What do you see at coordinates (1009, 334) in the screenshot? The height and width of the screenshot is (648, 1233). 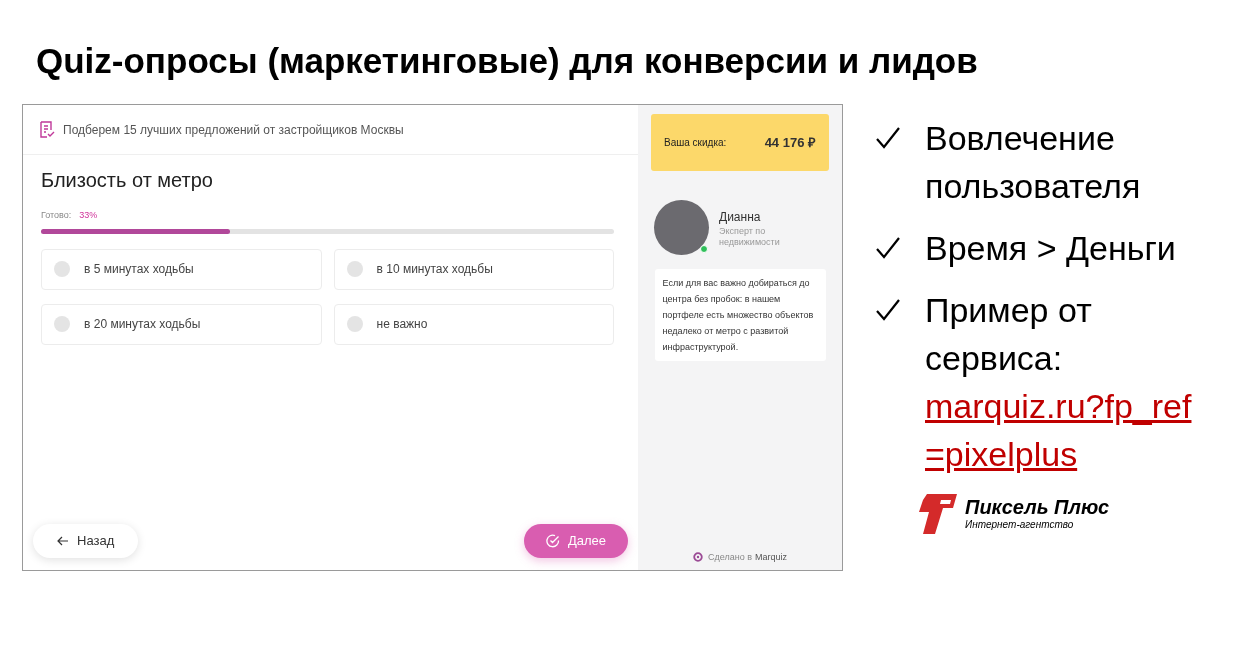 I see `bullet-text: Пример от сервиса:` at bounding box center [1009, 334].